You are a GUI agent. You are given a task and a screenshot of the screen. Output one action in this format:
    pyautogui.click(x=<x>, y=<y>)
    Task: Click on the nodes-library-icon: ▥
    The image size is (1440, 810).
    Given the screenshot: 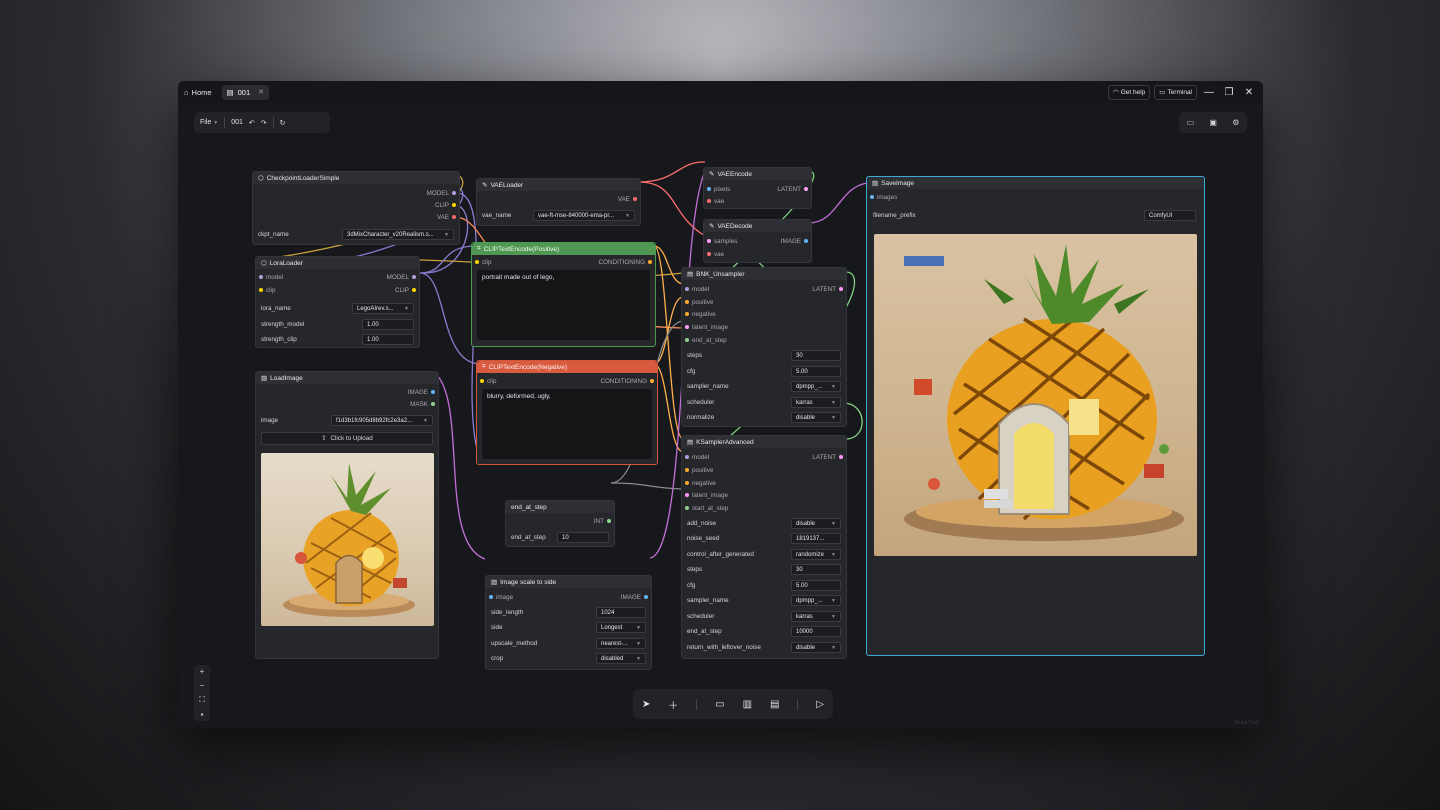 What is the action you would take?
    pyautogui.click(x=747, y=704)
    